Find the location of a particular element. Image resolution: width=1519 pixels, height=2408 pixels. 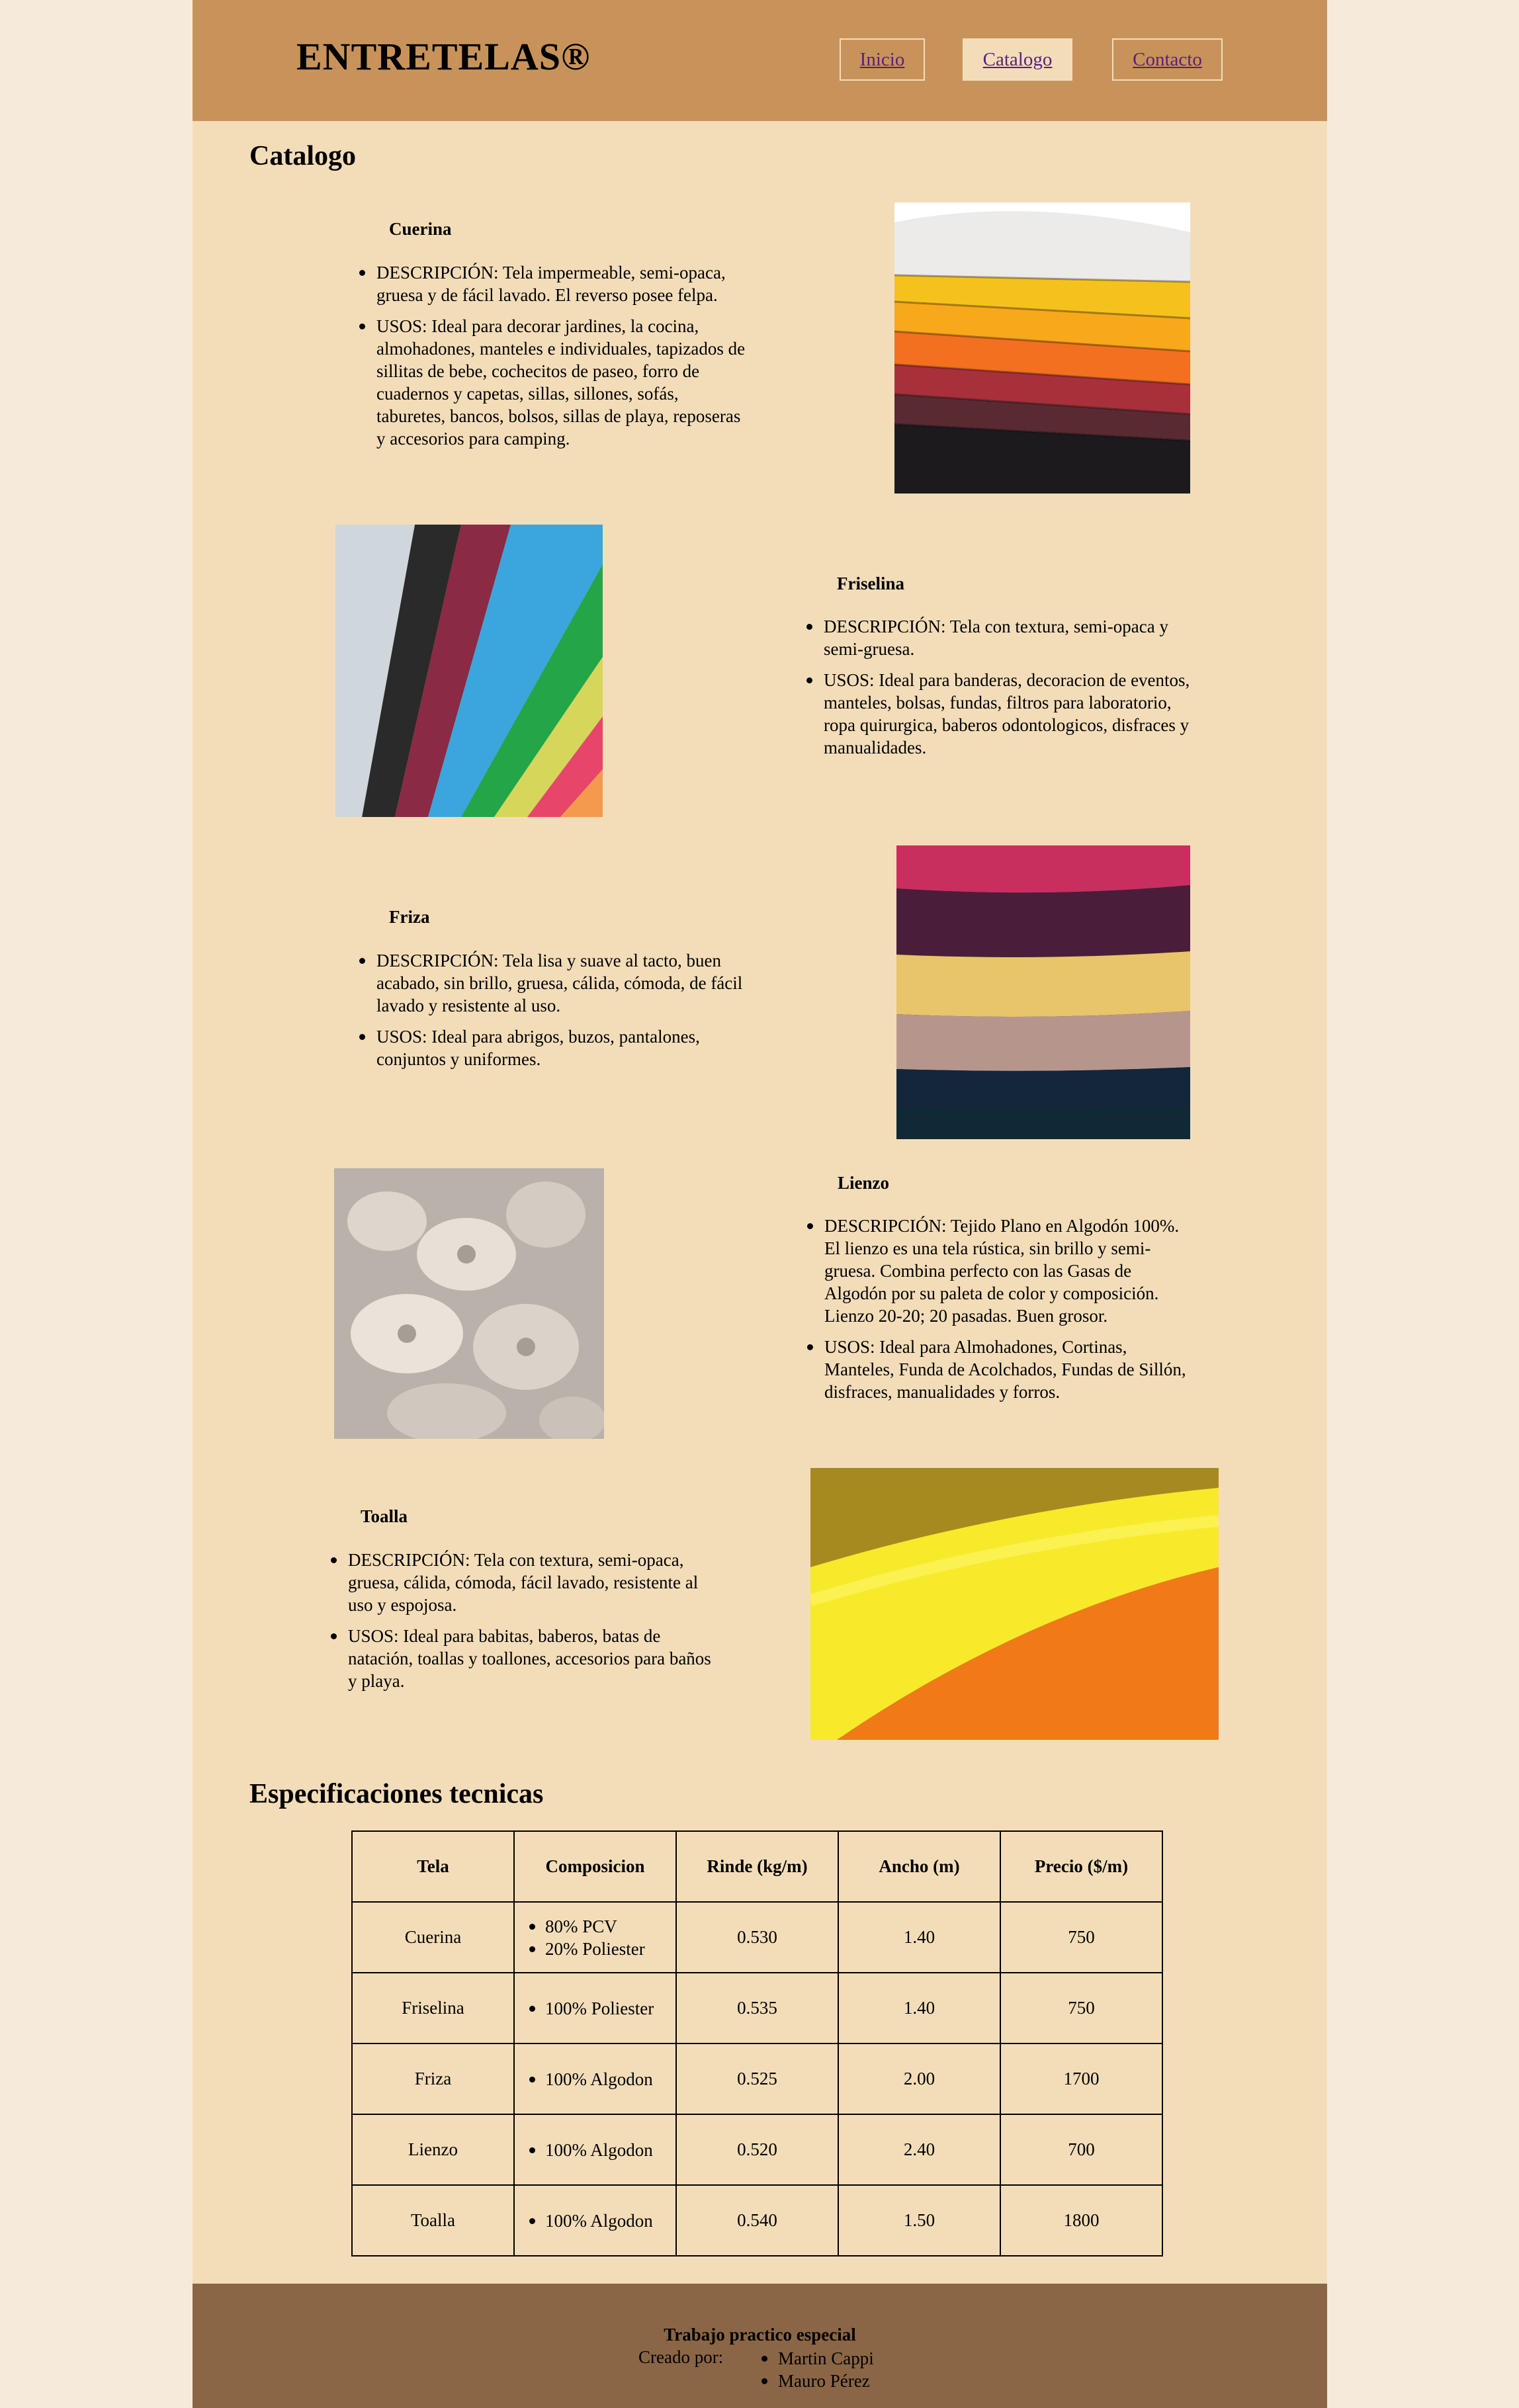

cell-rinde: 0.540 is located at coordinates (757, 2220).